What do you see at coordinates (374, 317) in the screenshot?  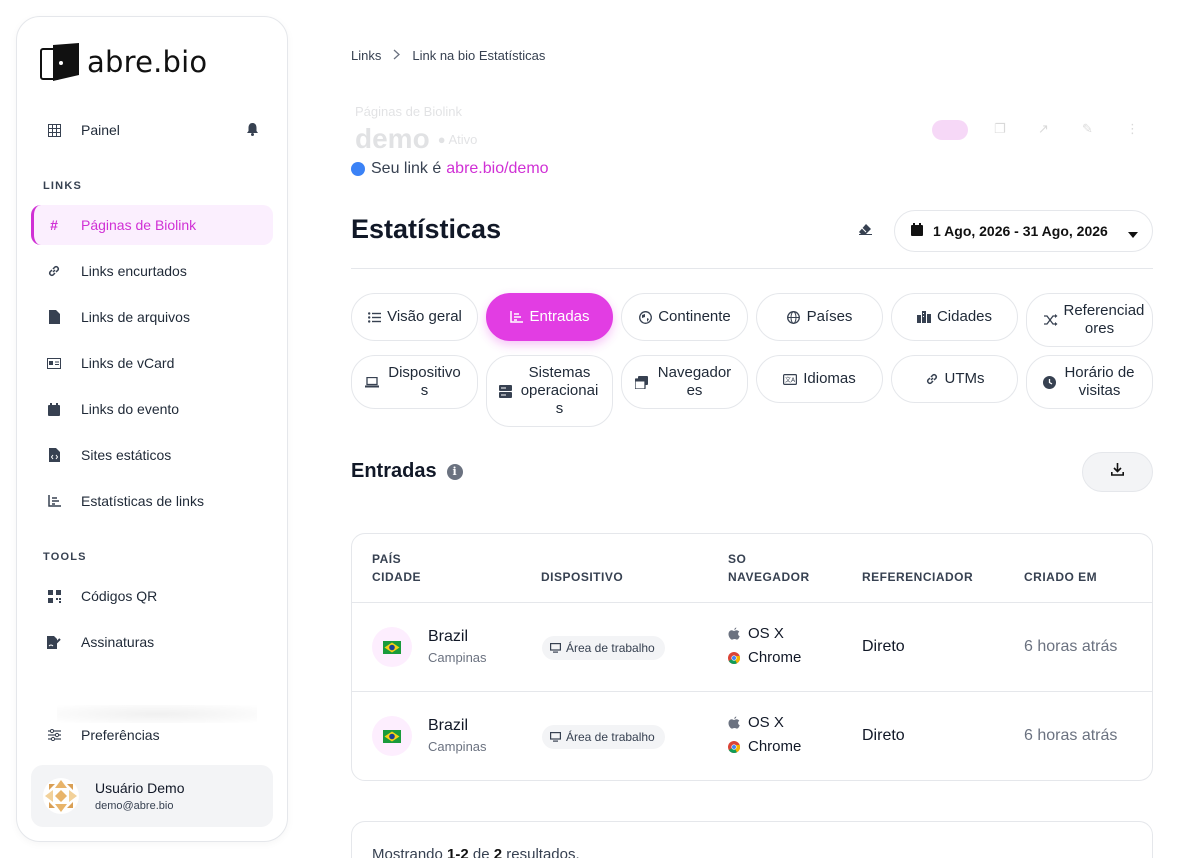 I see `list-icon` at bounding box center [374, 317].